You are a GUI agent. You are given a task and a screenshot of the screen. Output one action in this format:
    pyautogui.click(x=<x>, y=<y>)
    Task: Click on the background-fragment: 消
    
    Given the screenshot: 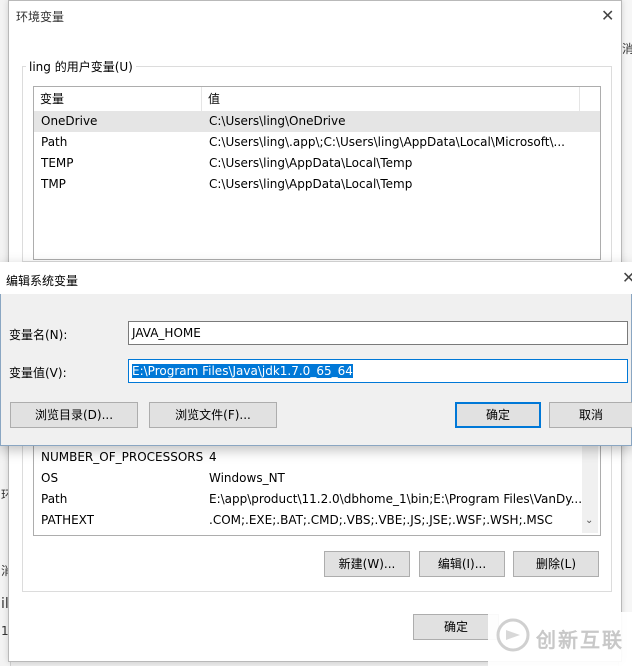 What is the action you would take?
    pyautogui.click(x=627, y=49)
    